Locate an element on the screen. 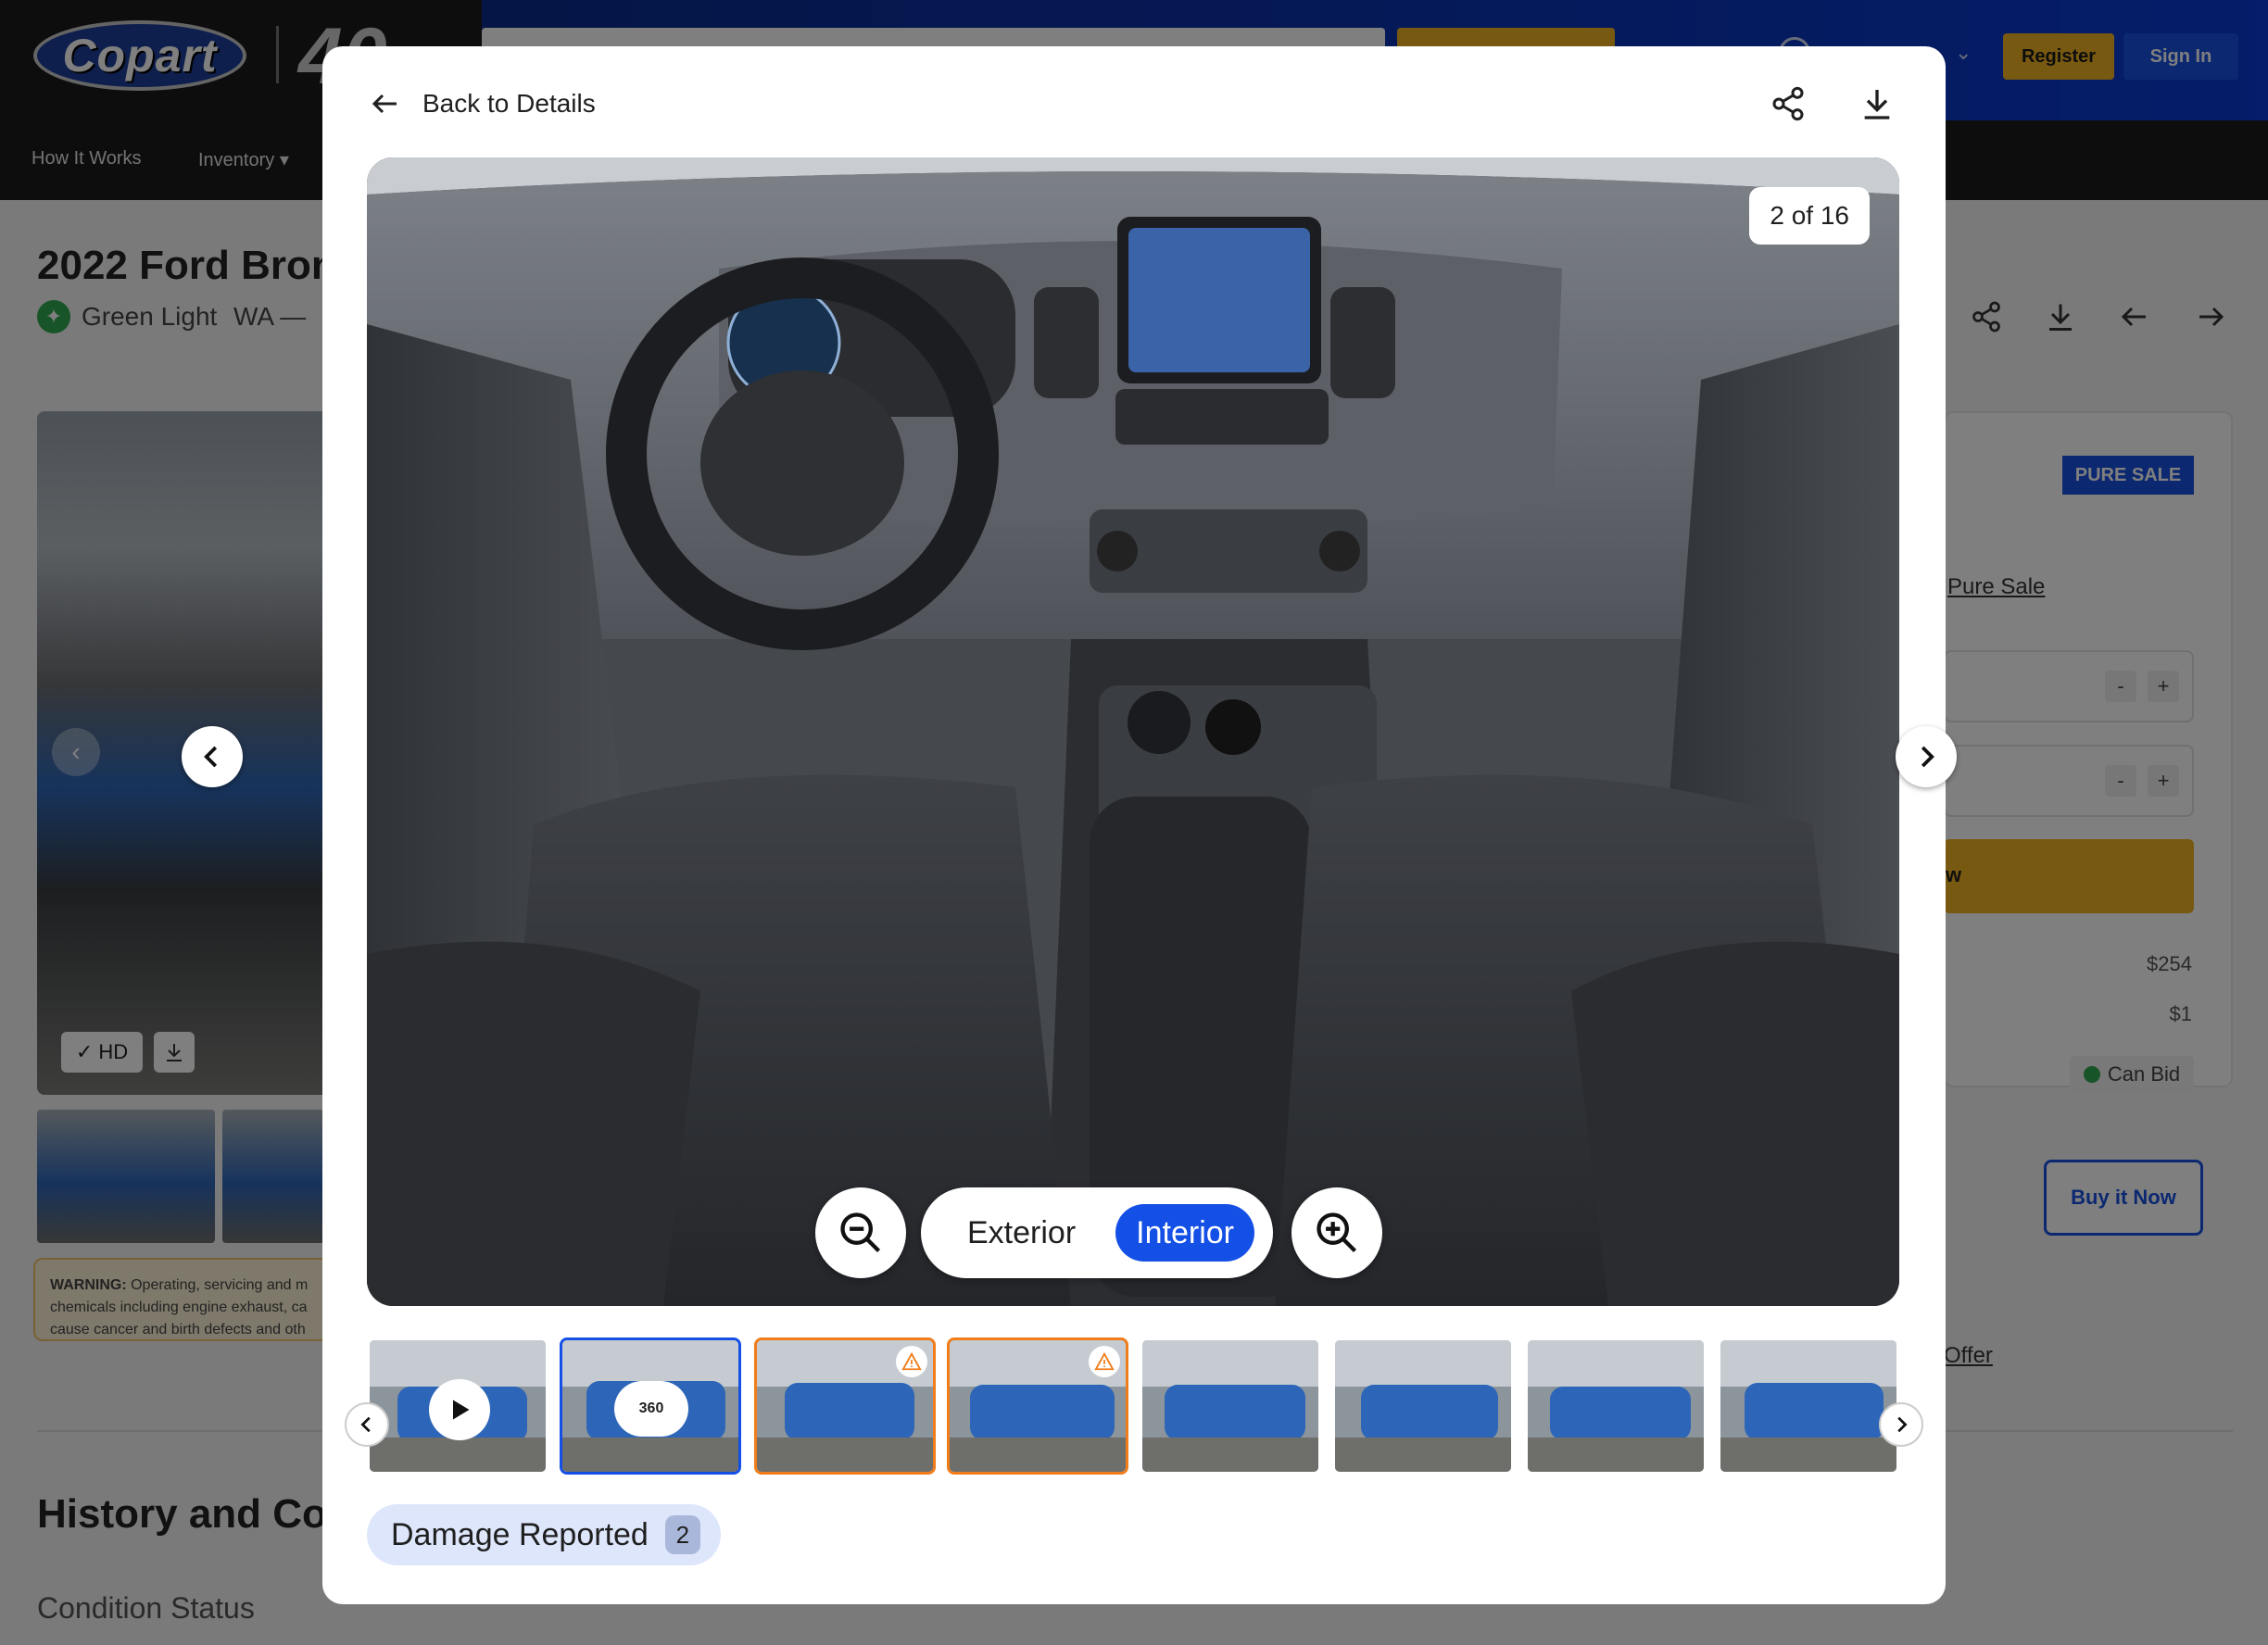  zoom-out-icon is located at coordinates (860, 1232).